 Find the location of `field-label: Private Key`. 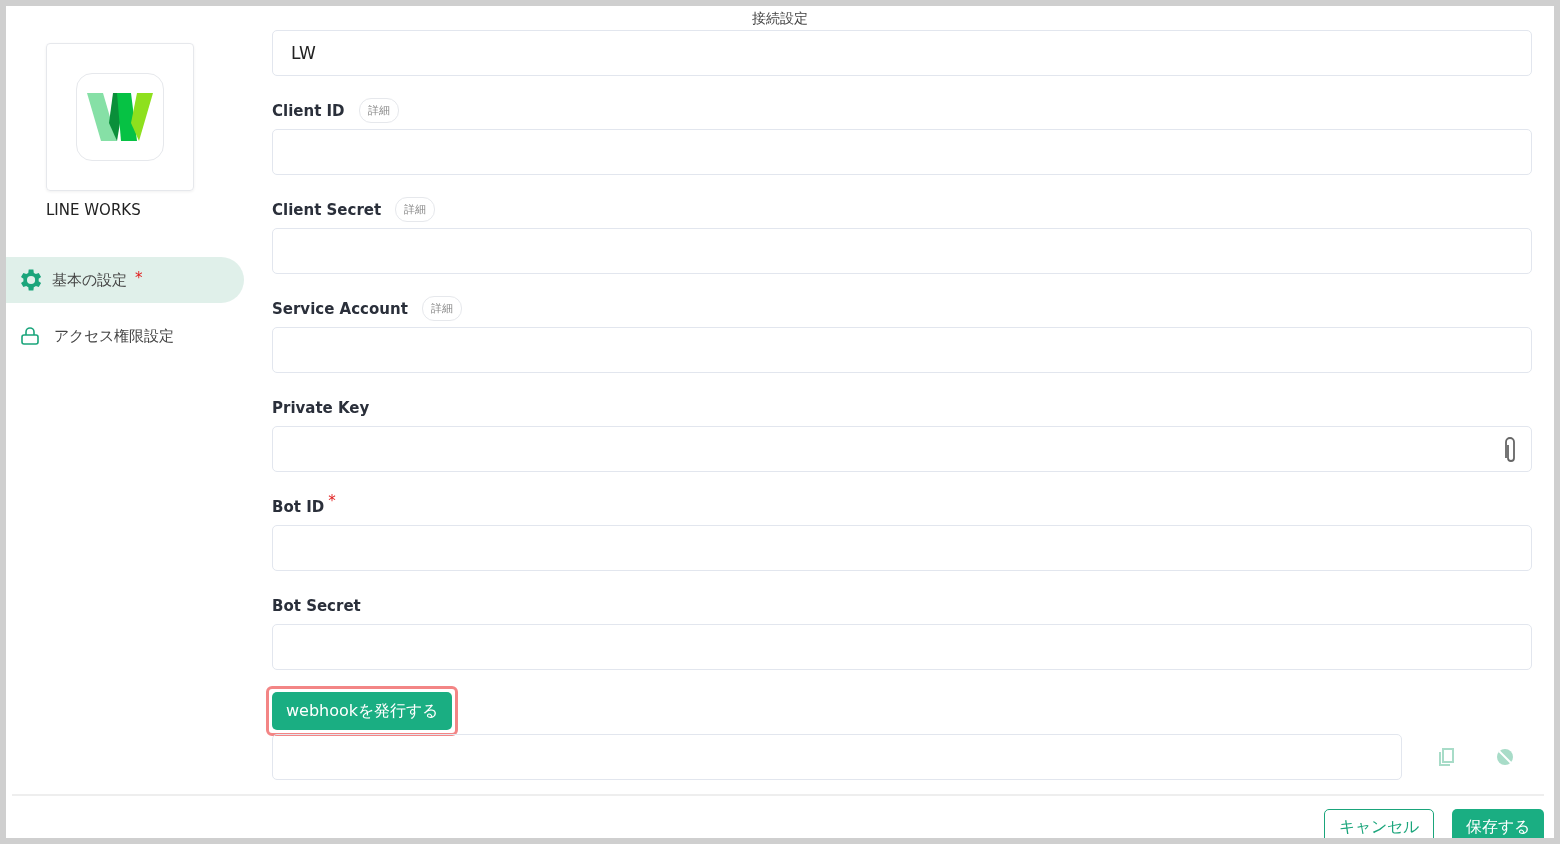

field-label: Private Key is located at coordinates (321, 407).